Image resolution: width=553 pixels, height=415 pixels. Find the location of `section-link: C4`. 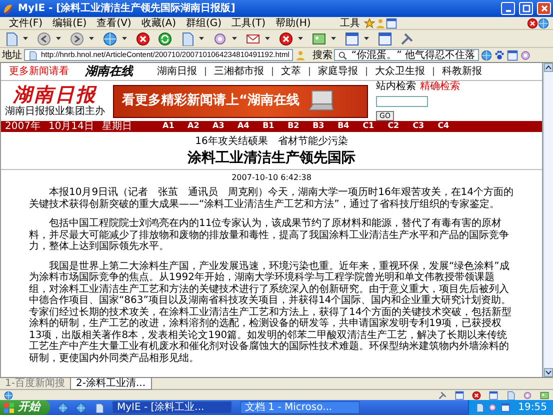

section-link: C4 is located at coordinates (443, 126).